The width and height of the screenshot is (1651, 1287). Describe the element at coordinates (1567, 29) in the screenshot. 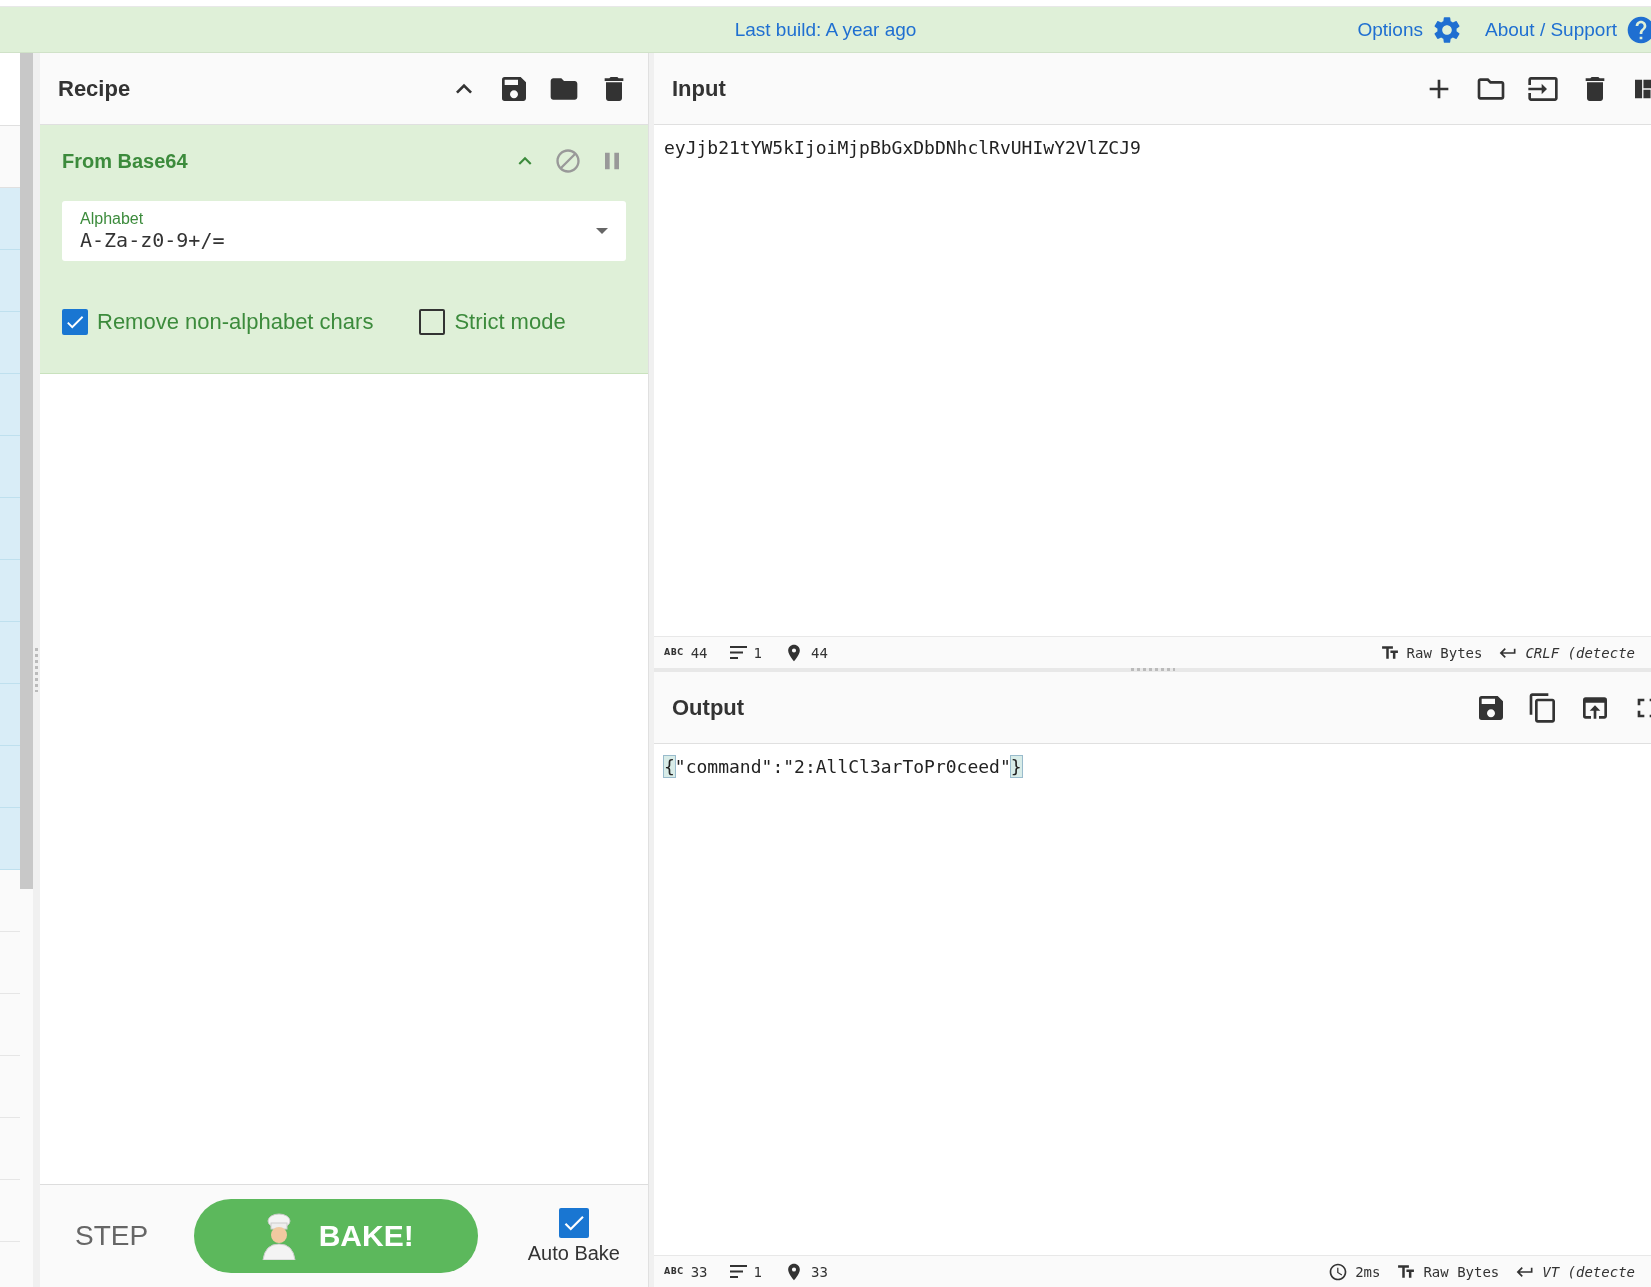

I see `top-link: About / Support` at that location.